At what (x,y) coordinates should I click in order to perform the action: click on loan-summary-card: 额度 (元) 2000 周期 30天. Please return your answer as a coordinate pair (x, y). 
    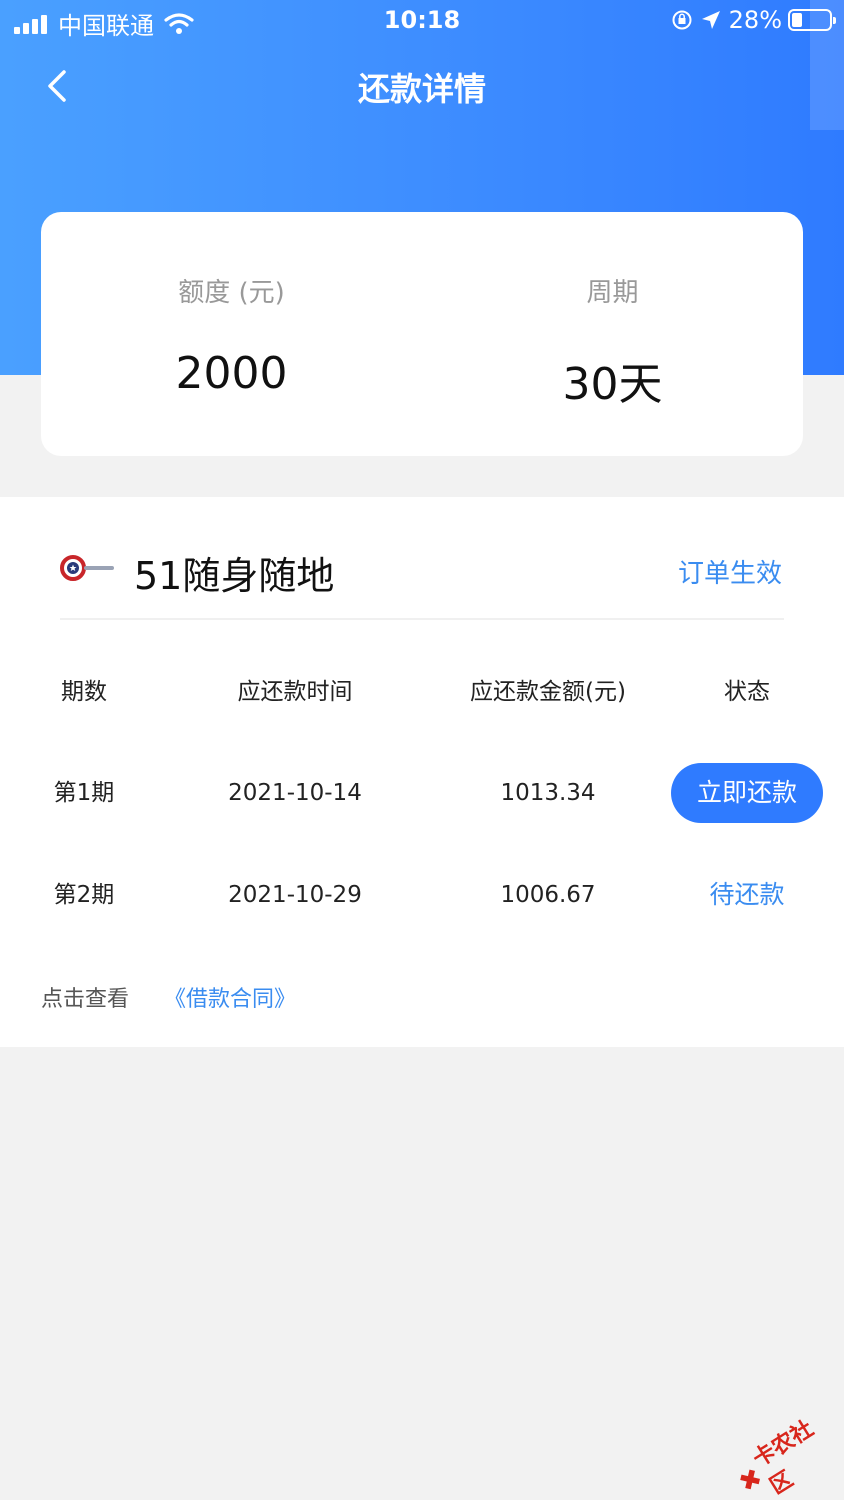
    Looking at the image, I should click on (422, 334).